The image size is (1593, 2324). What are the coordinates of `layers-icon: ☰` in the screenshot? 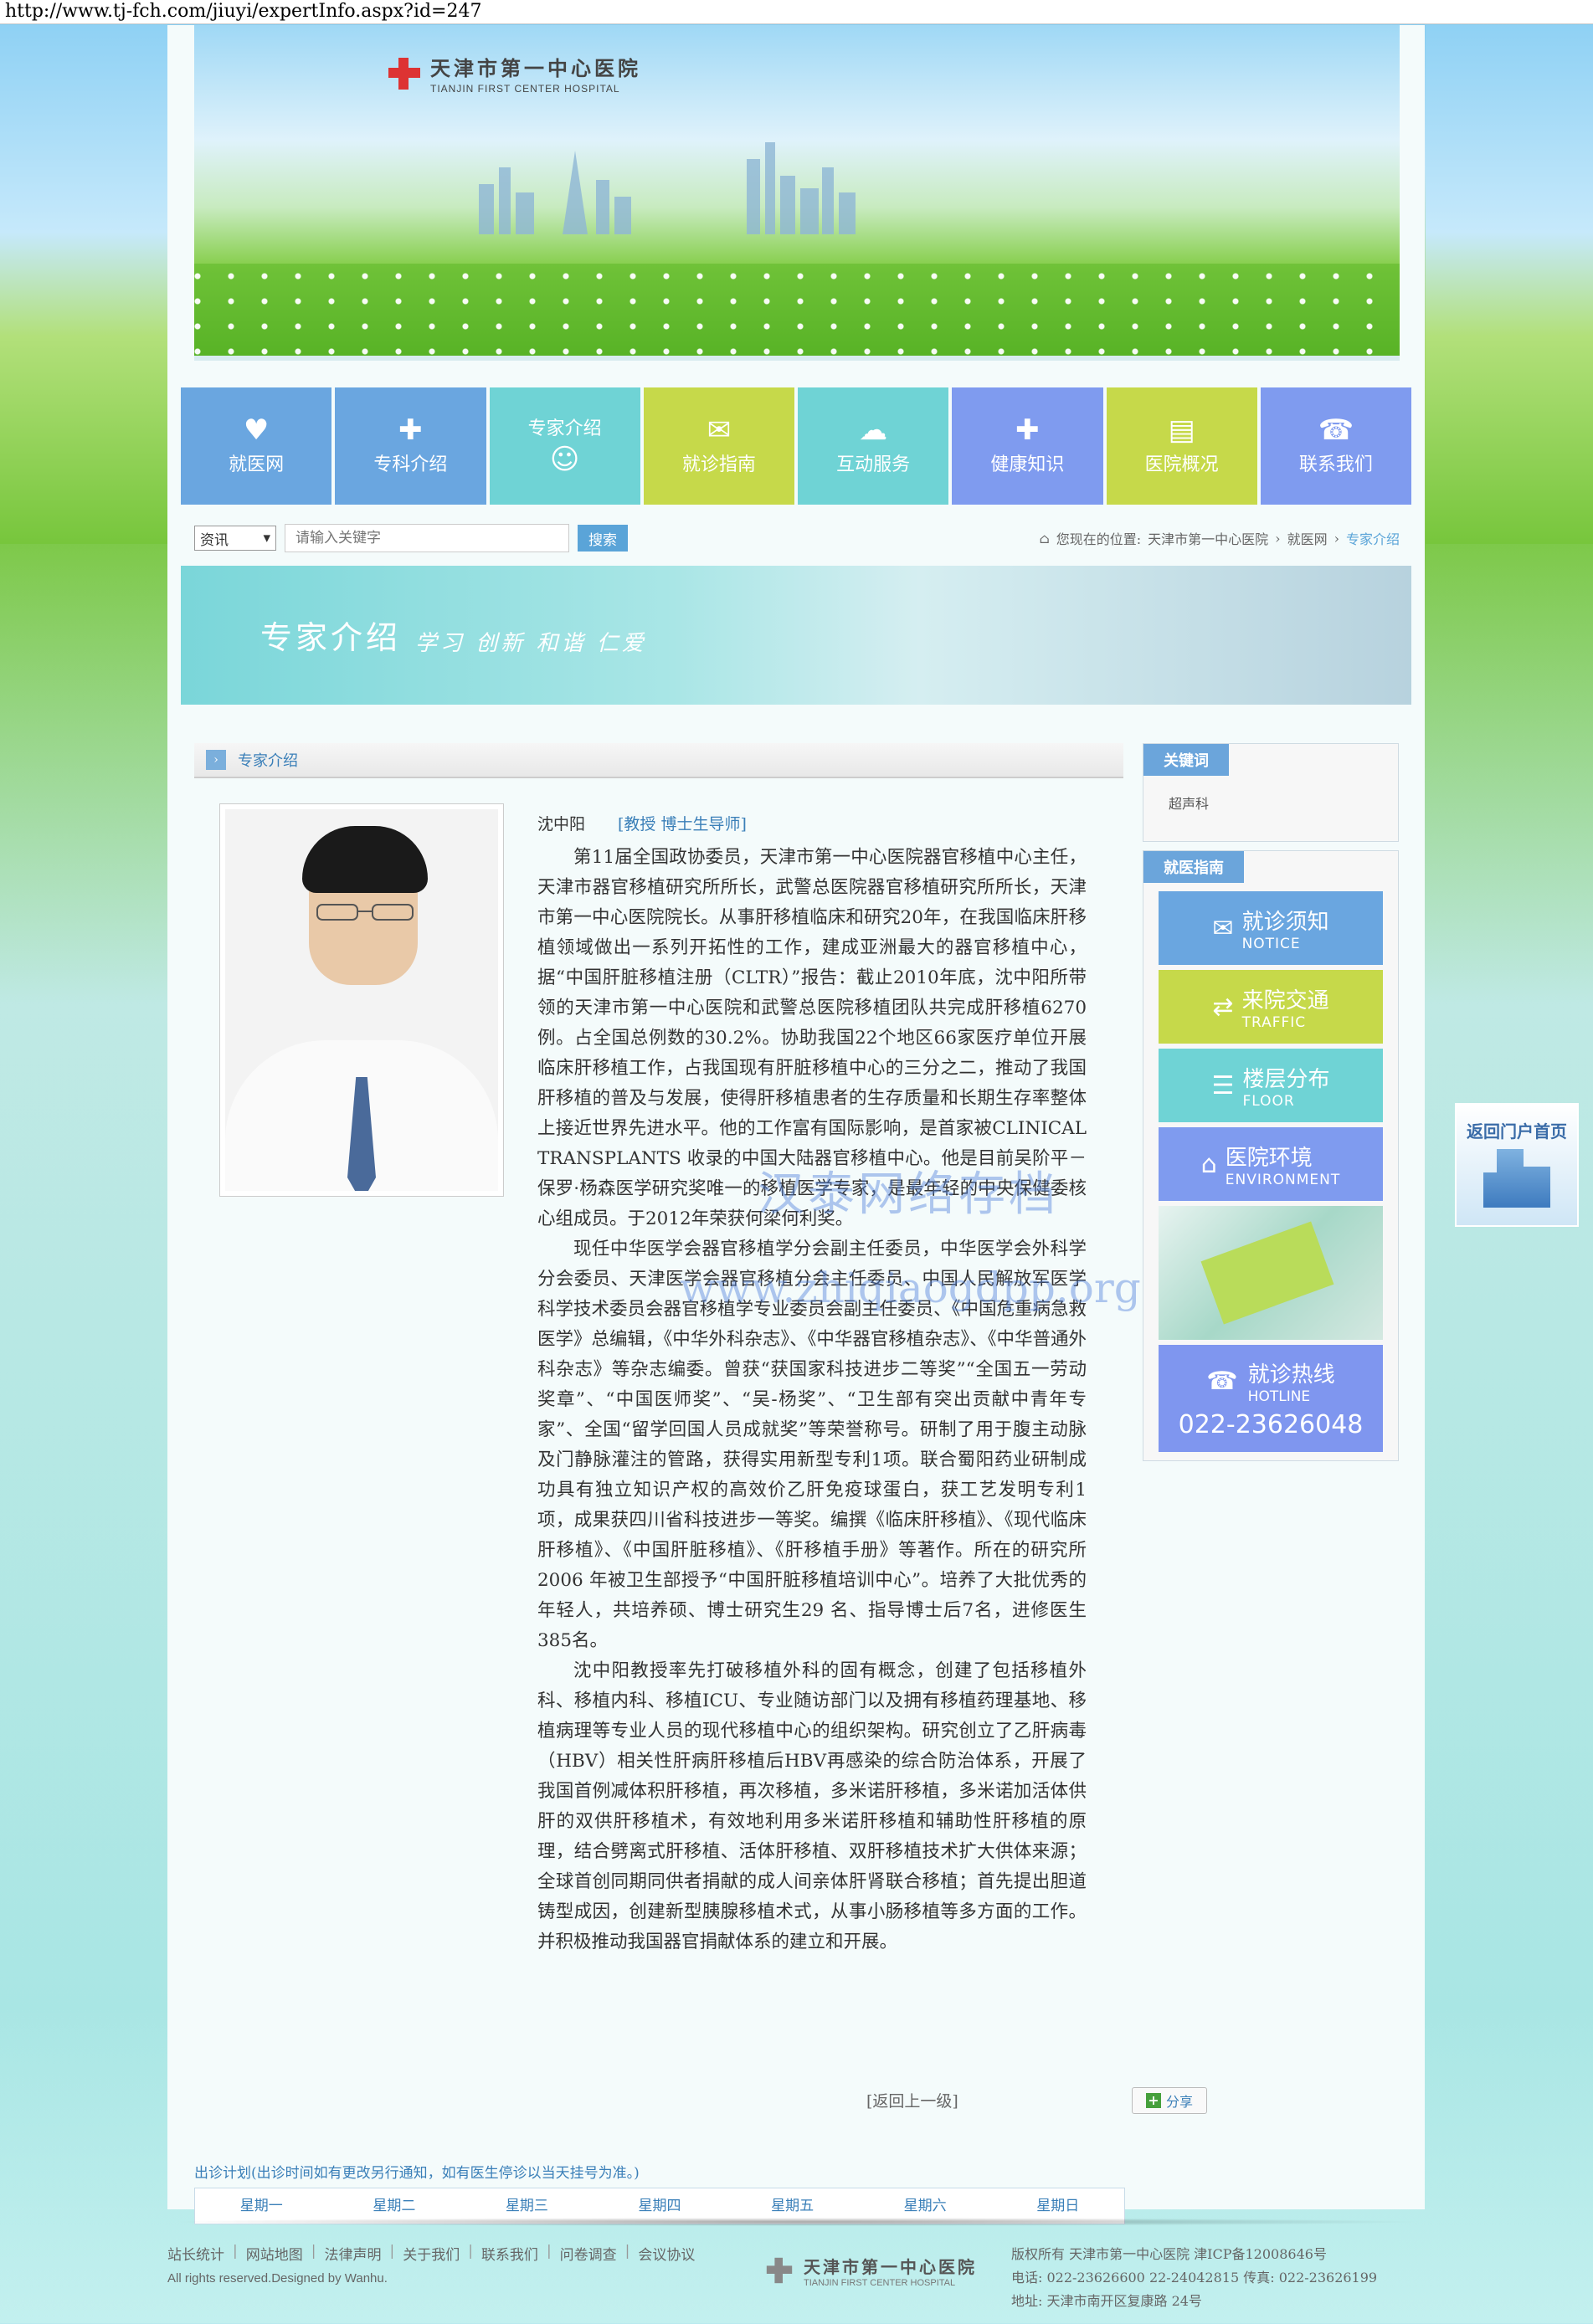 It's located at (1223, 1085).